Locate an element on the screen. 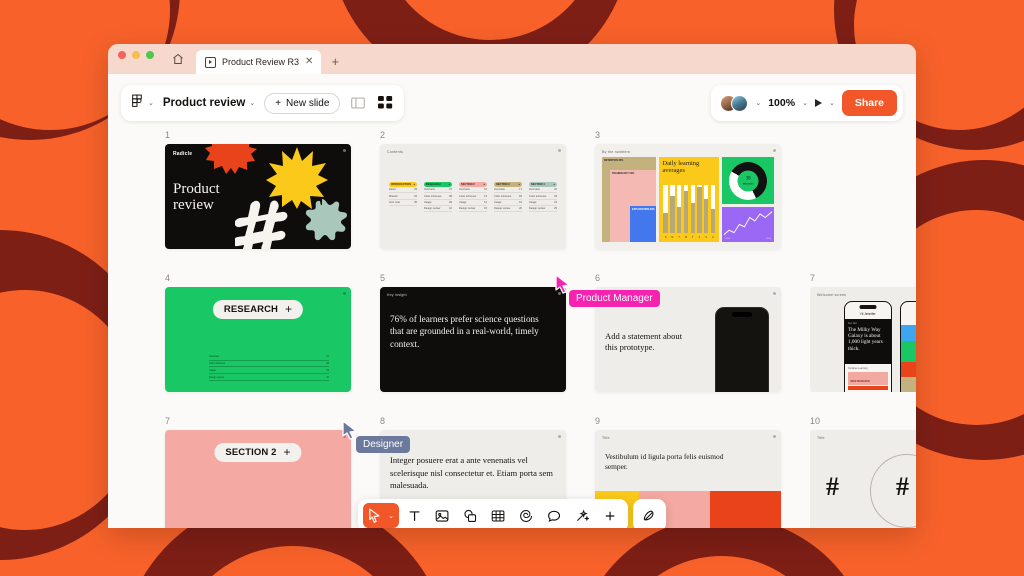  highlighter-tool is located at coordinates (649, 515).